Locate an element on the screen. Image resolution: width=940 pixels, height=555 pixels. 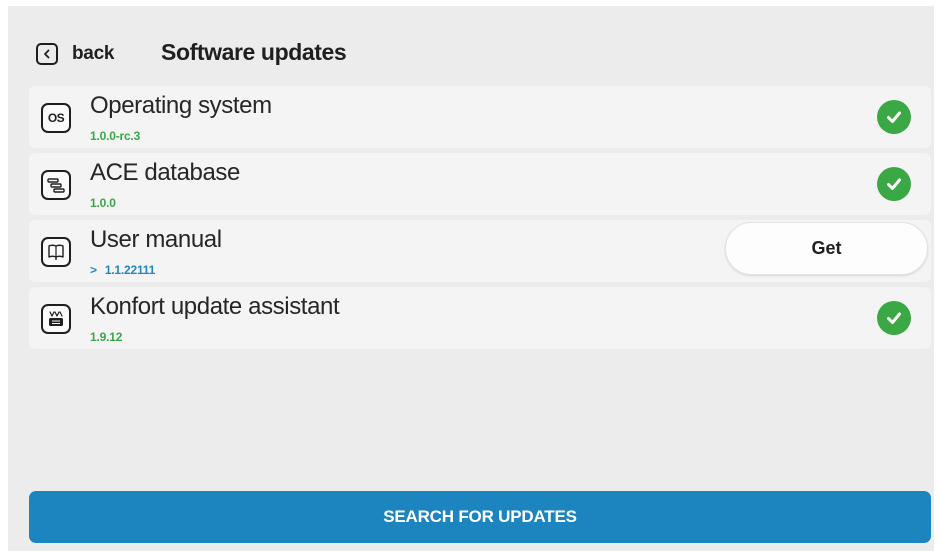
get-button: Get is located at coordinates (826, 248).